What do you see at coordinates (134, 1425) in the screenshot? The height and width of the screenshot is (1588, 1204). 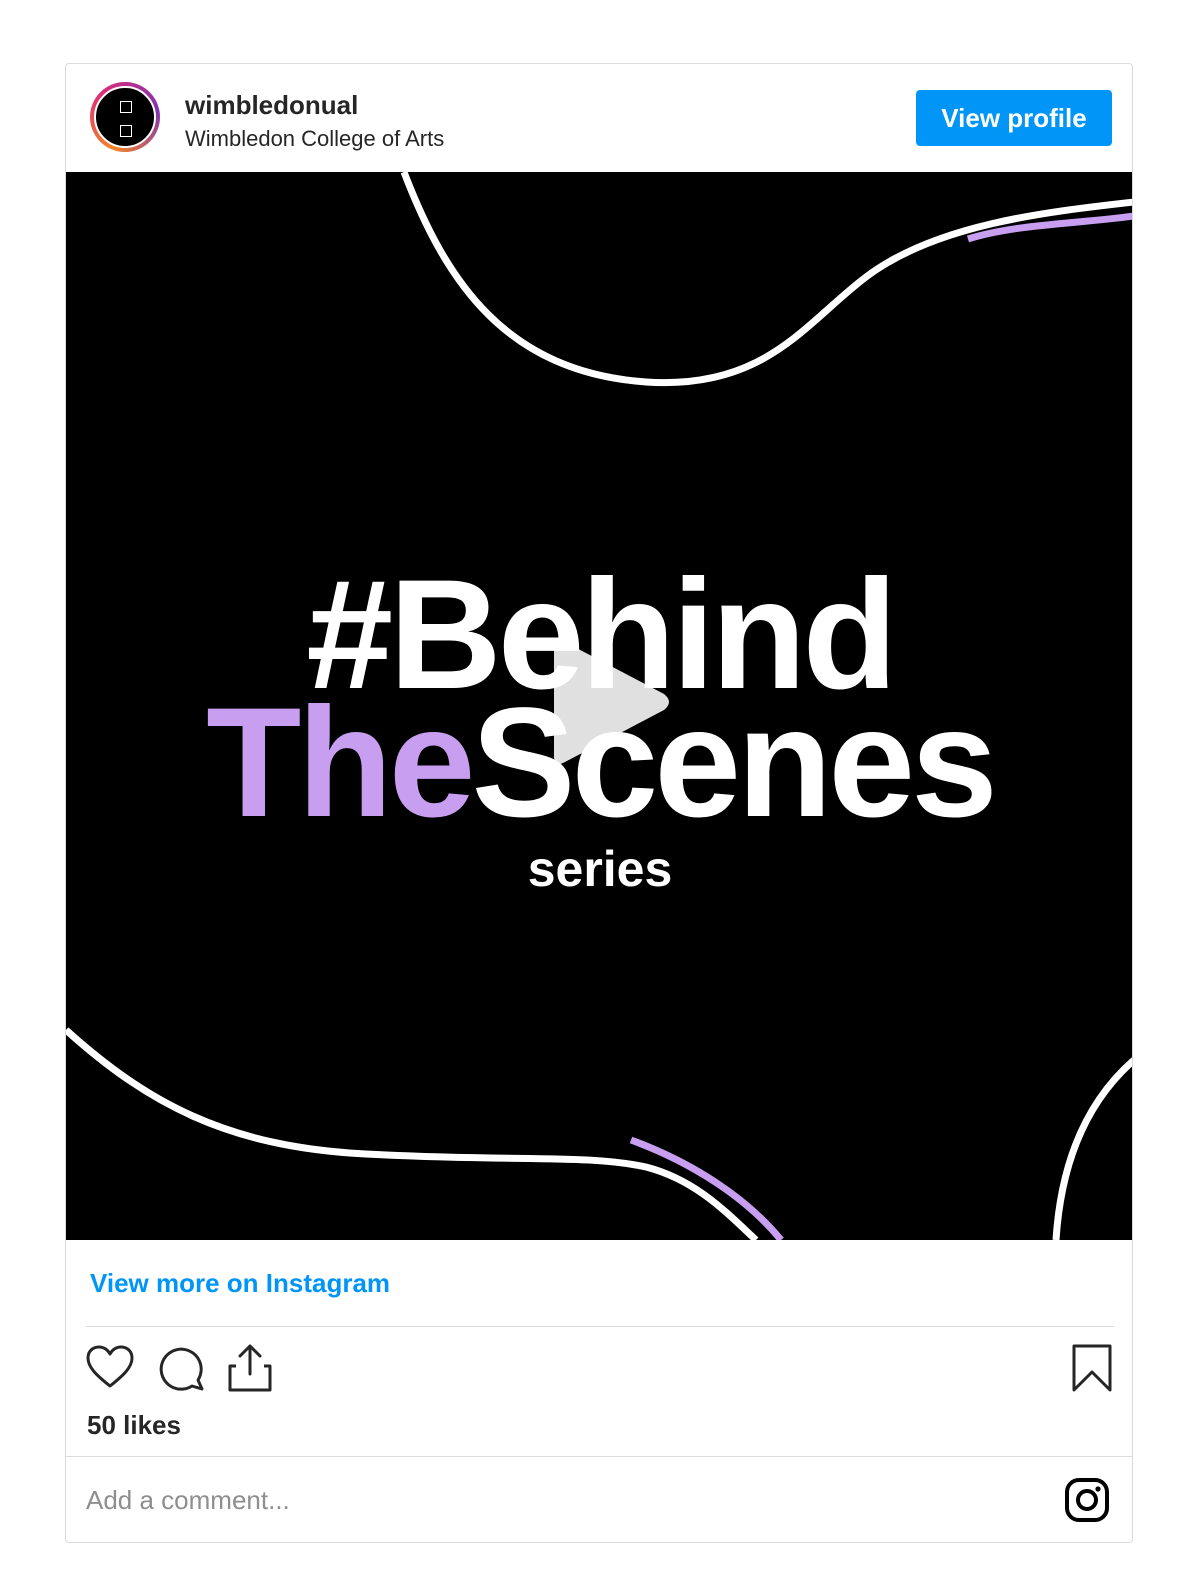 I see `likes-count: 50 likes` at bounding box center [134, 1425].